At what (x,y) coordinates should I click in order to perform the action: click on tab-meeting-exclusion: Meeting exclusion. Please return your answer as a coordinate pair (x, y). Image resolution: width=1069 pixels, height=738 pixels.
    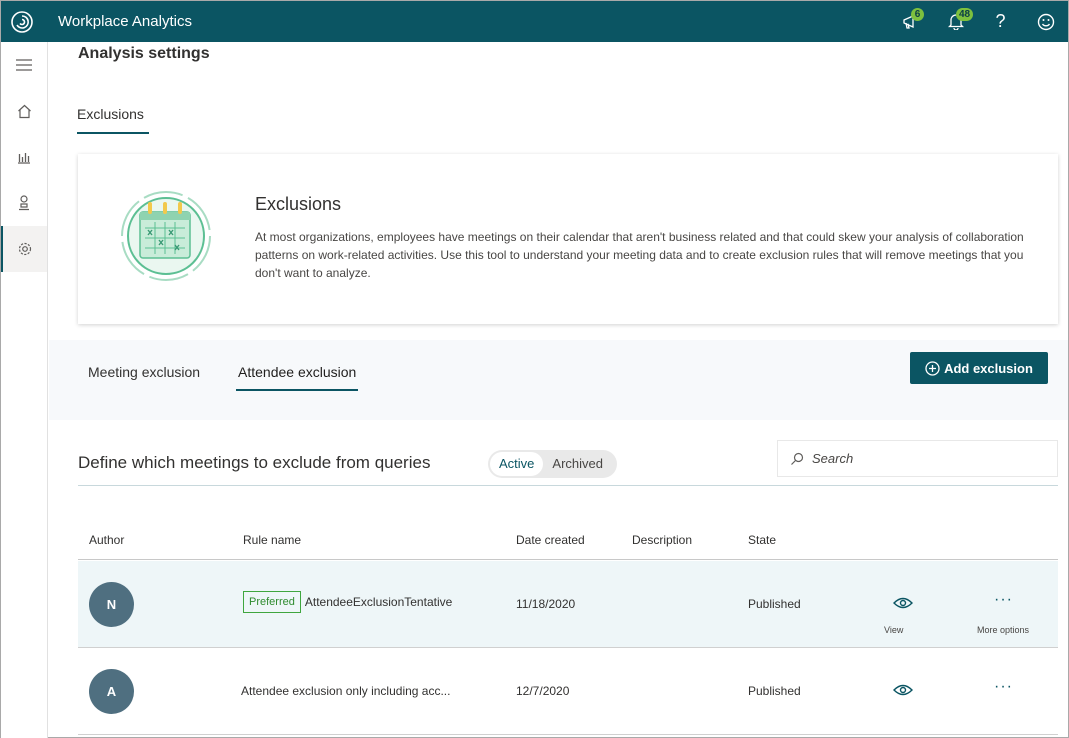
    Looking at the image, I should click on (144, 376).